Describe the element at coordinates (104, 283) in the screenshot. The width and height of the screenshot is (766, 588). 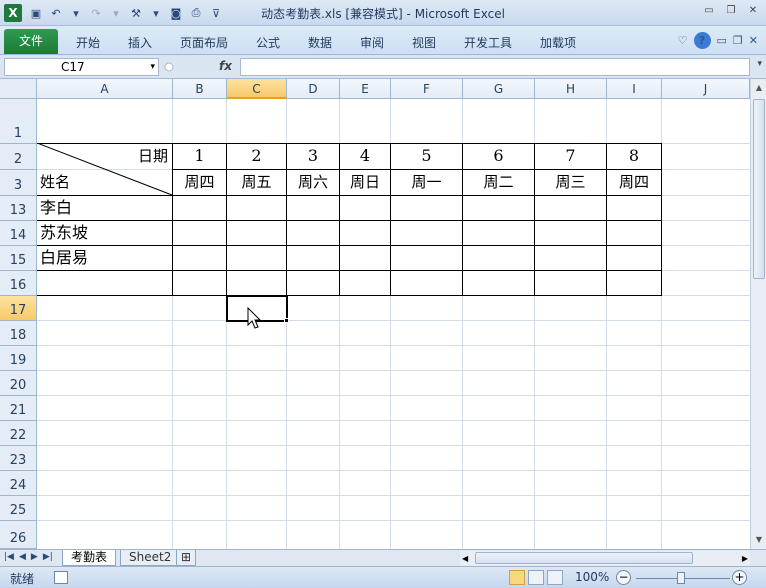
I see `employee-name-cell` at that location.